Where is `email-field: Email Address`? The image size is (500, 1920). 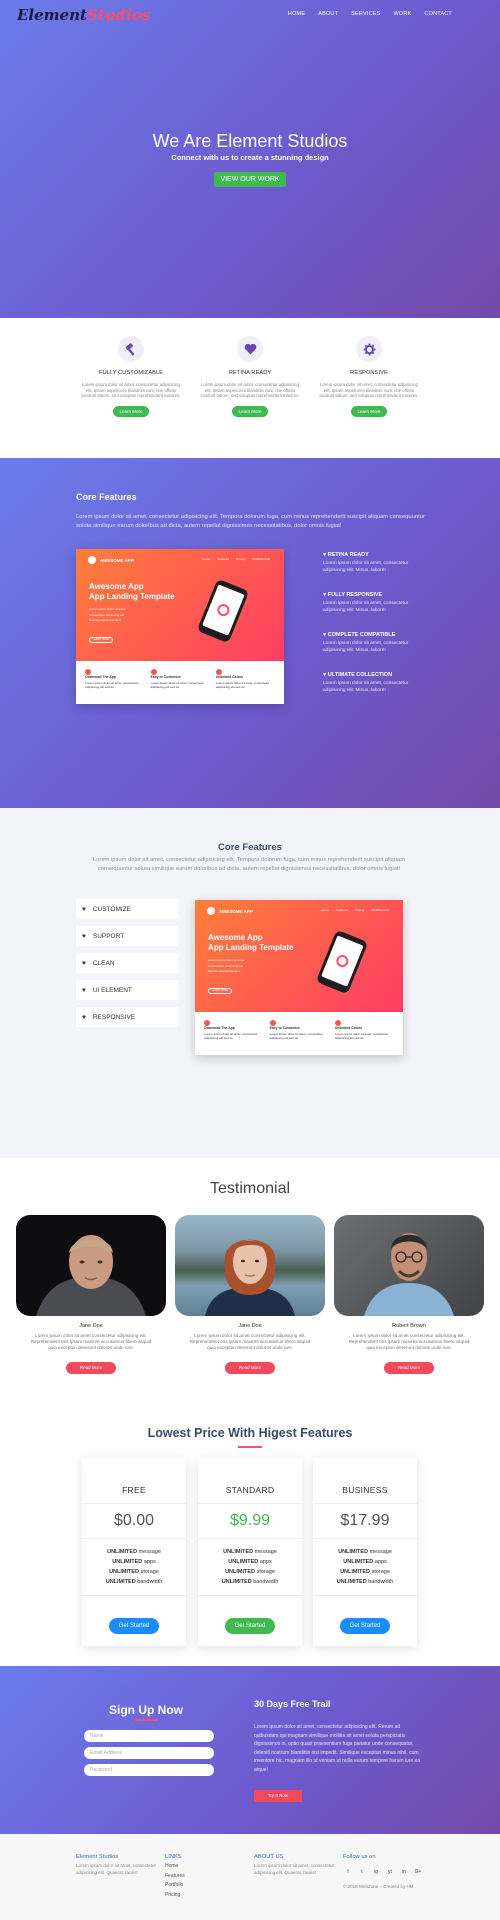
email-field: Email Address is located at coordinates (149, 1753).